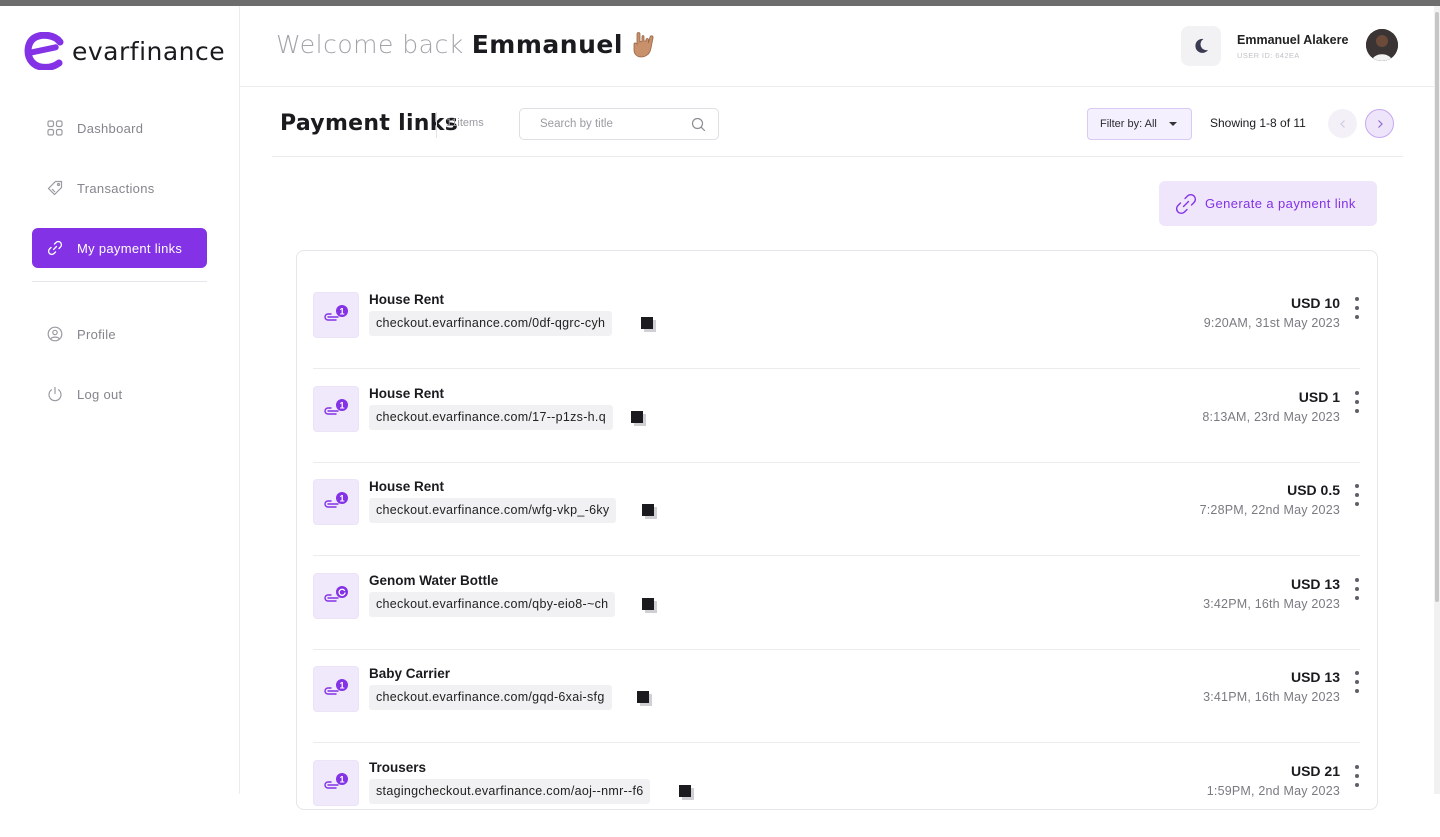  Describe the element at coordinates (1379, 123) in the screenshot. I see `next-page-button` at that location.